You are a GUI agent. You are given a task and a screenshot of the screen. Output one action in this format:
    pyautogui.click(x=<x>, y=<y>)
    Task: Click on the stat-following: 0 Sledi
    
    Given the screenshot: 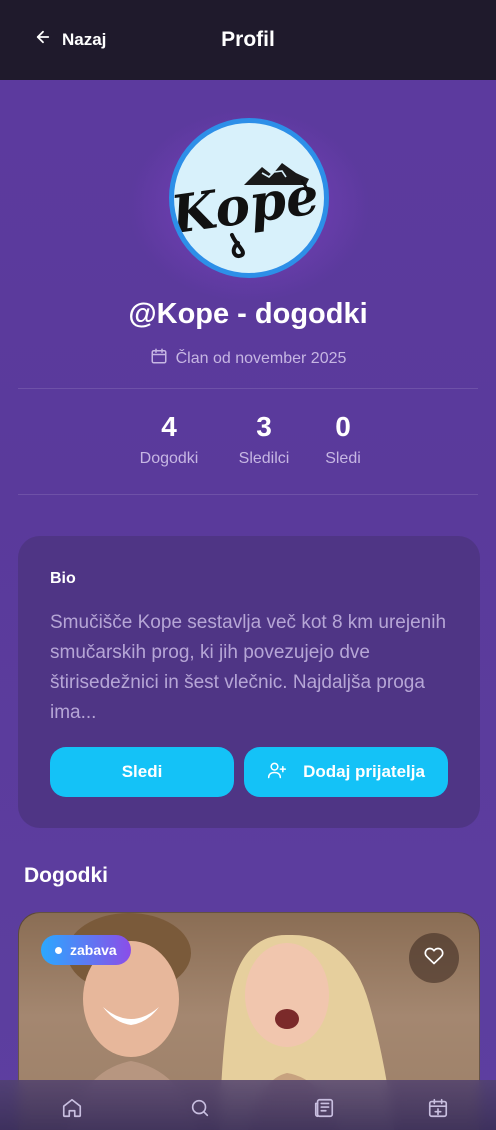 What is the action you would take?
    pyautogui.click(x=343, y=439)
    